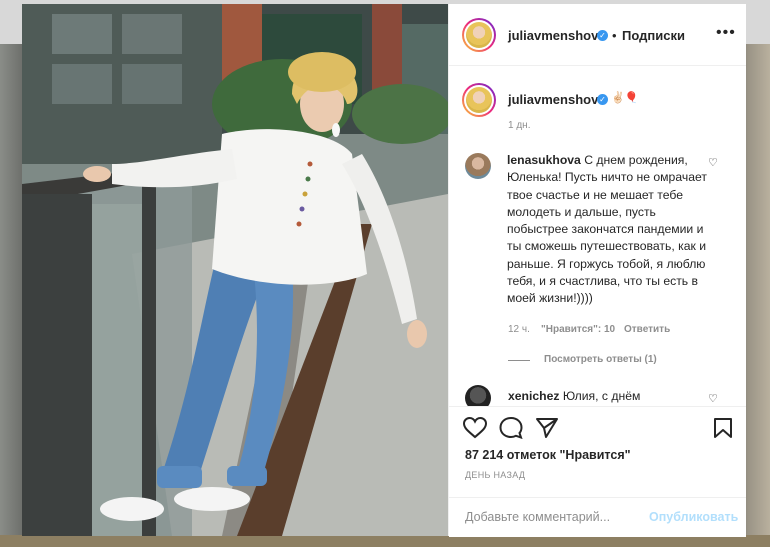 This screenshot has height=547, width=770. I want to click on comment-time: 12 ч., so click(519, 329).